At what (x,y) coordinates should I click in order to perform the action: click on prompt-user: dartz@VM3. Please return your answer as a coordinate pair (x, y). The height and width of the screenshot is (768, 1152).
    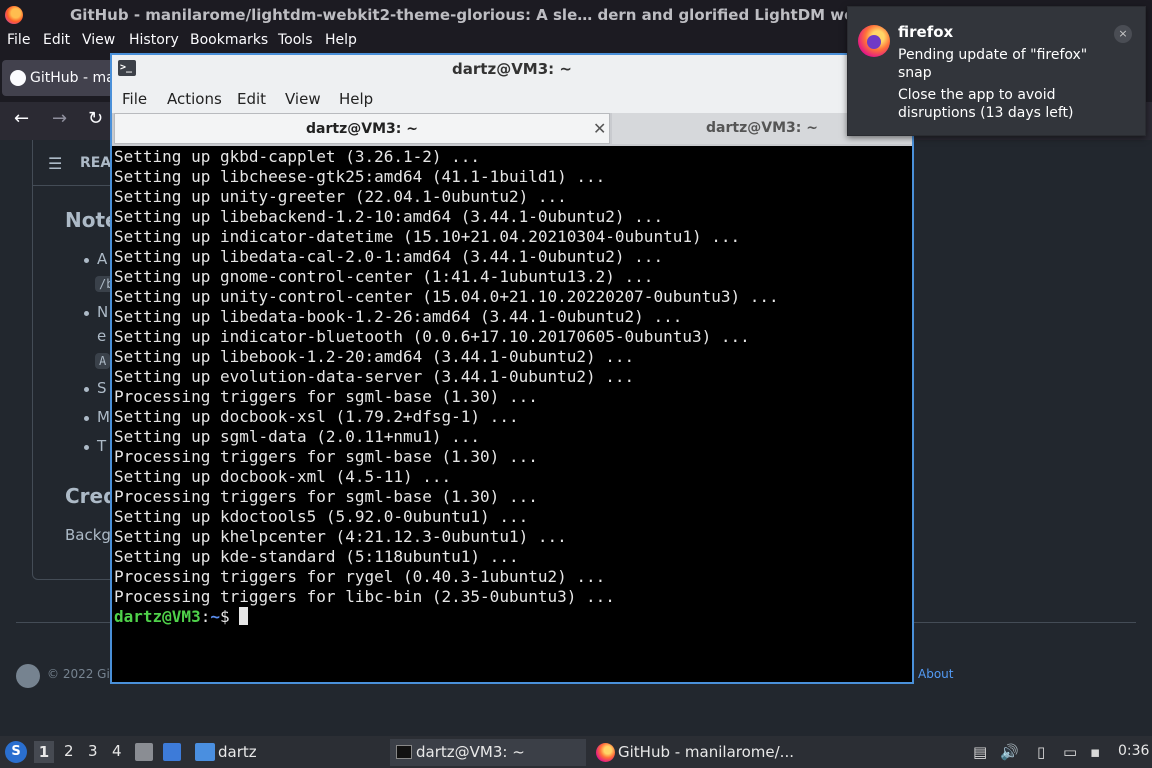
    Looking at the image, I should click on (157, 616).